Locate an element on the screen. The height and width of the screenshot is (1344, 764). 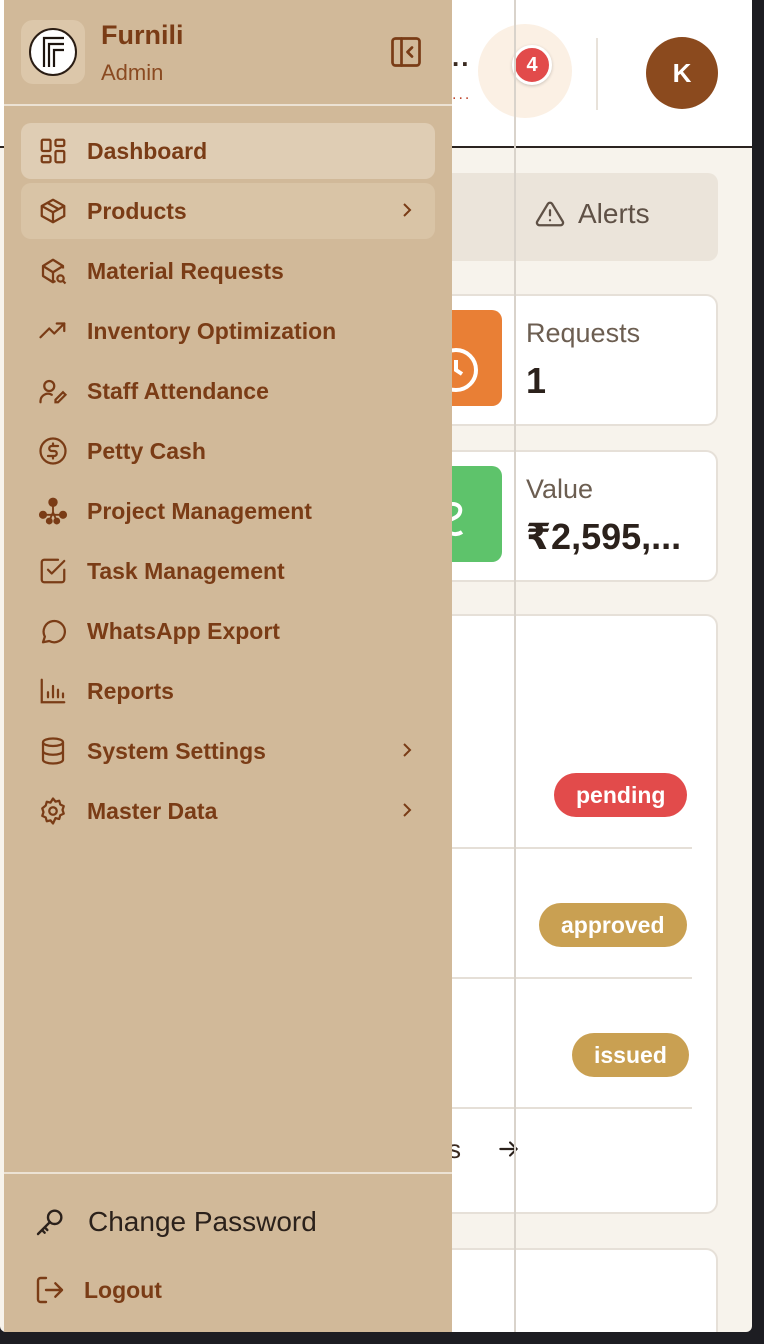
status-badge: approved is located at coordinates (613, 925).